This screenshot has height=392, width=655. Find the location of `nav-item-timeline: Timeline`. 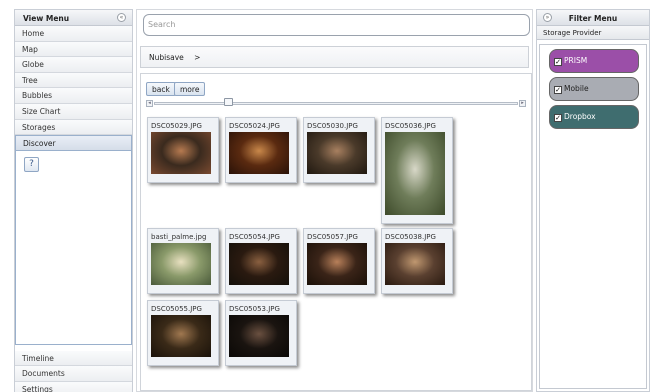

nav-item-timeline: Timeline is located at coordinates (73, 358).